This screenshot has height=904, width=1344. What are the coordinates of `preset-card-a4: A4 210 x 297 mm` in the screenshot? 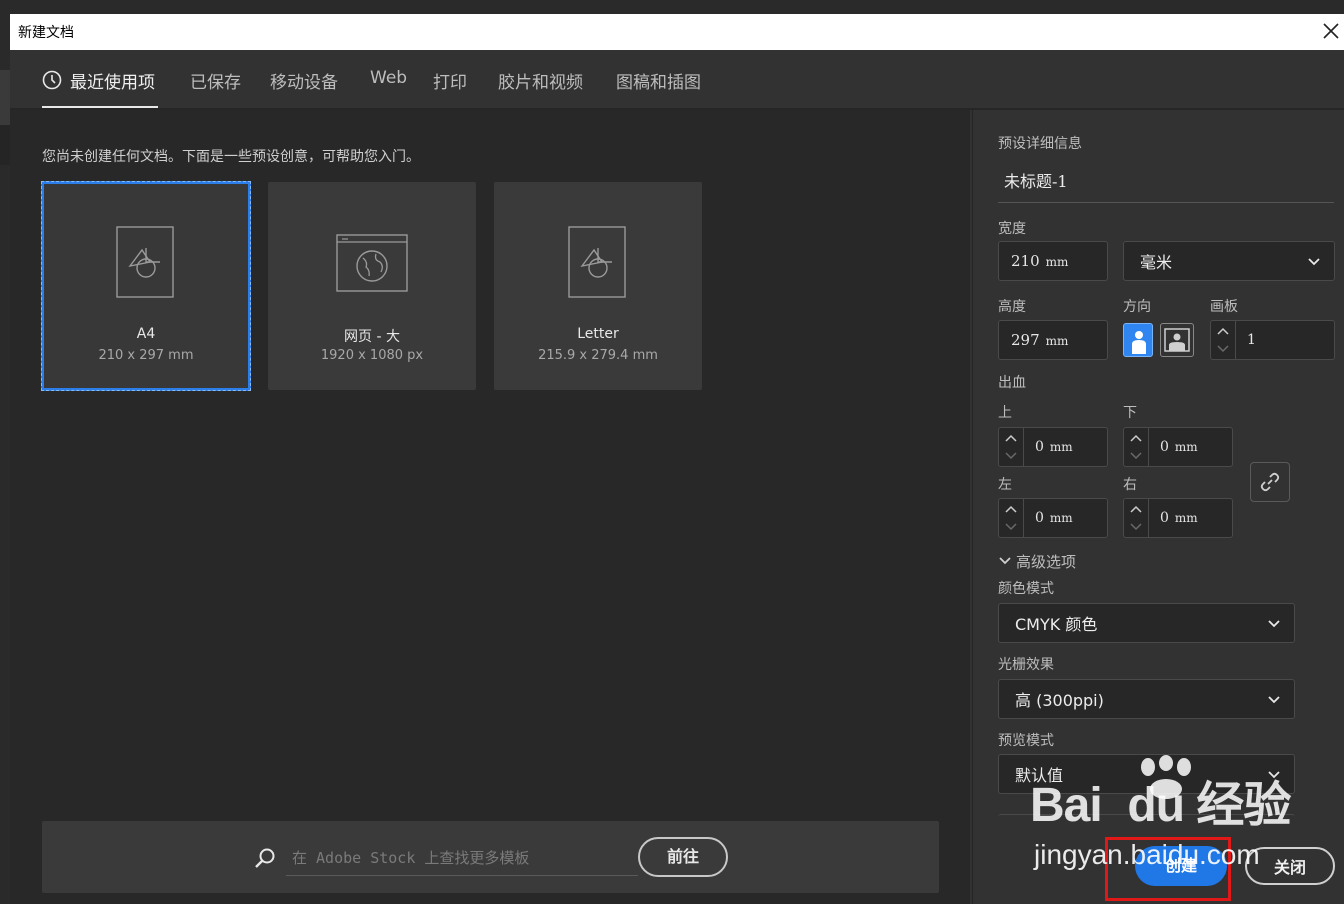 It's located at (146, 286).